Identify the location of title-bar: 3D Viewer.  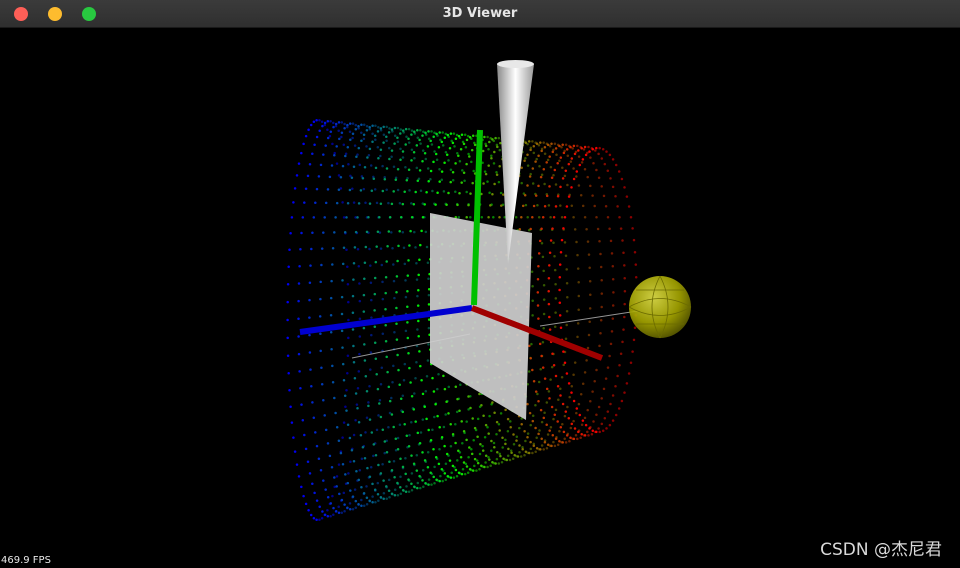
(480, 14).